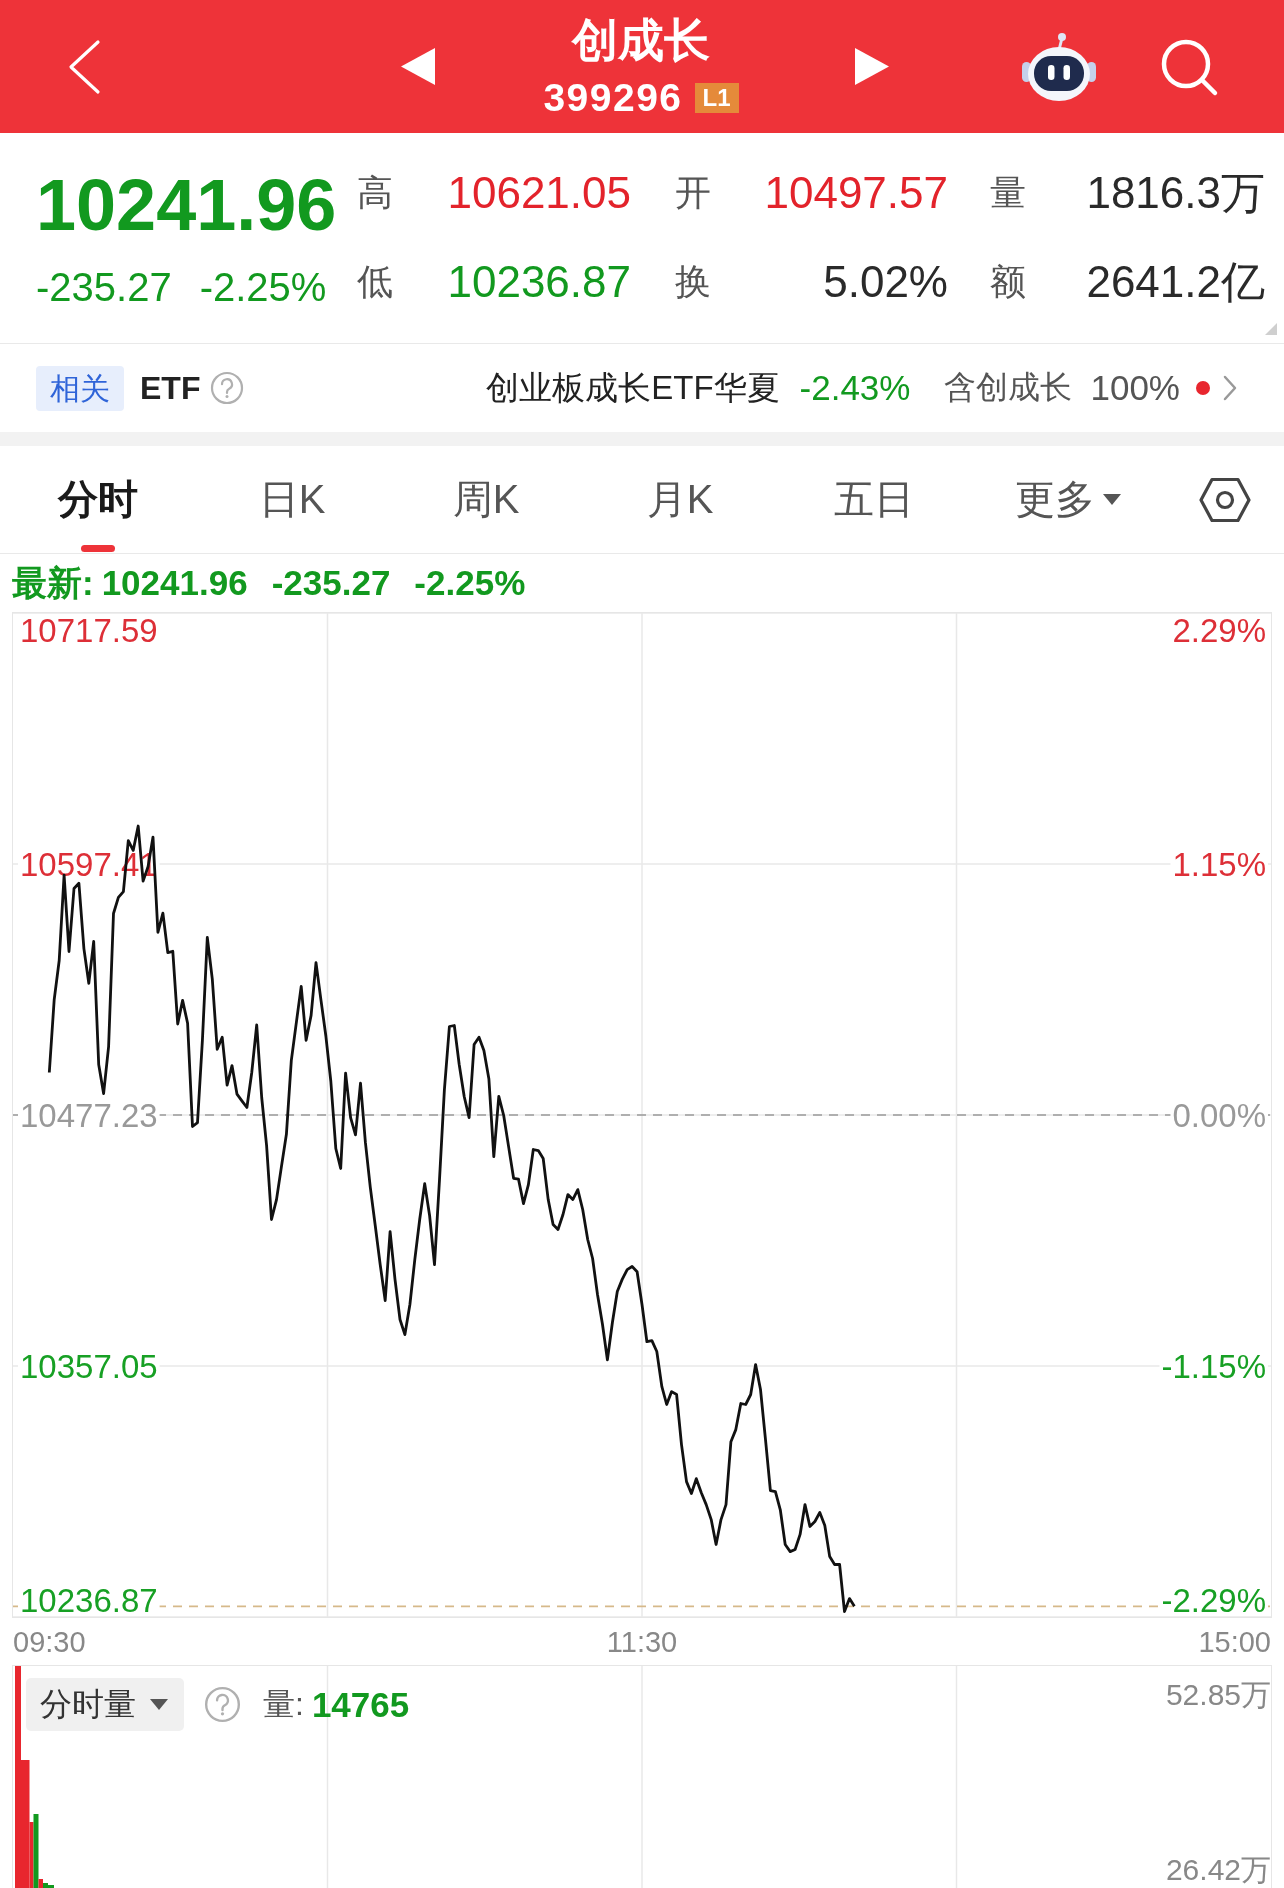 This screenshot has height=1888, width=1284. What do you see at coordinates (470, 583) in the screenshot?
I see `latest-percent: -2.25%` at bounding box center [470, 583].